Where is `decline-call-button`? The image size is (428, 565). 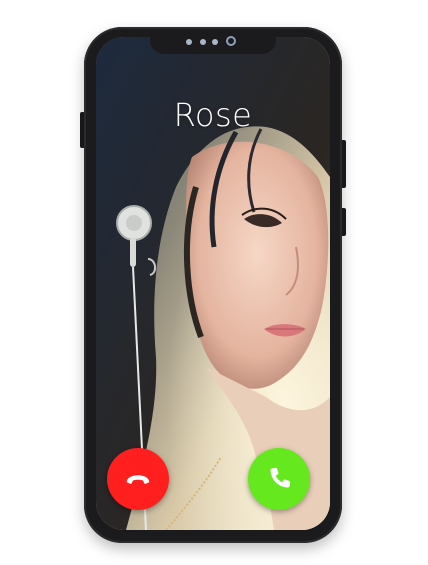
decline-call-button is located at coordinates (138, 479).